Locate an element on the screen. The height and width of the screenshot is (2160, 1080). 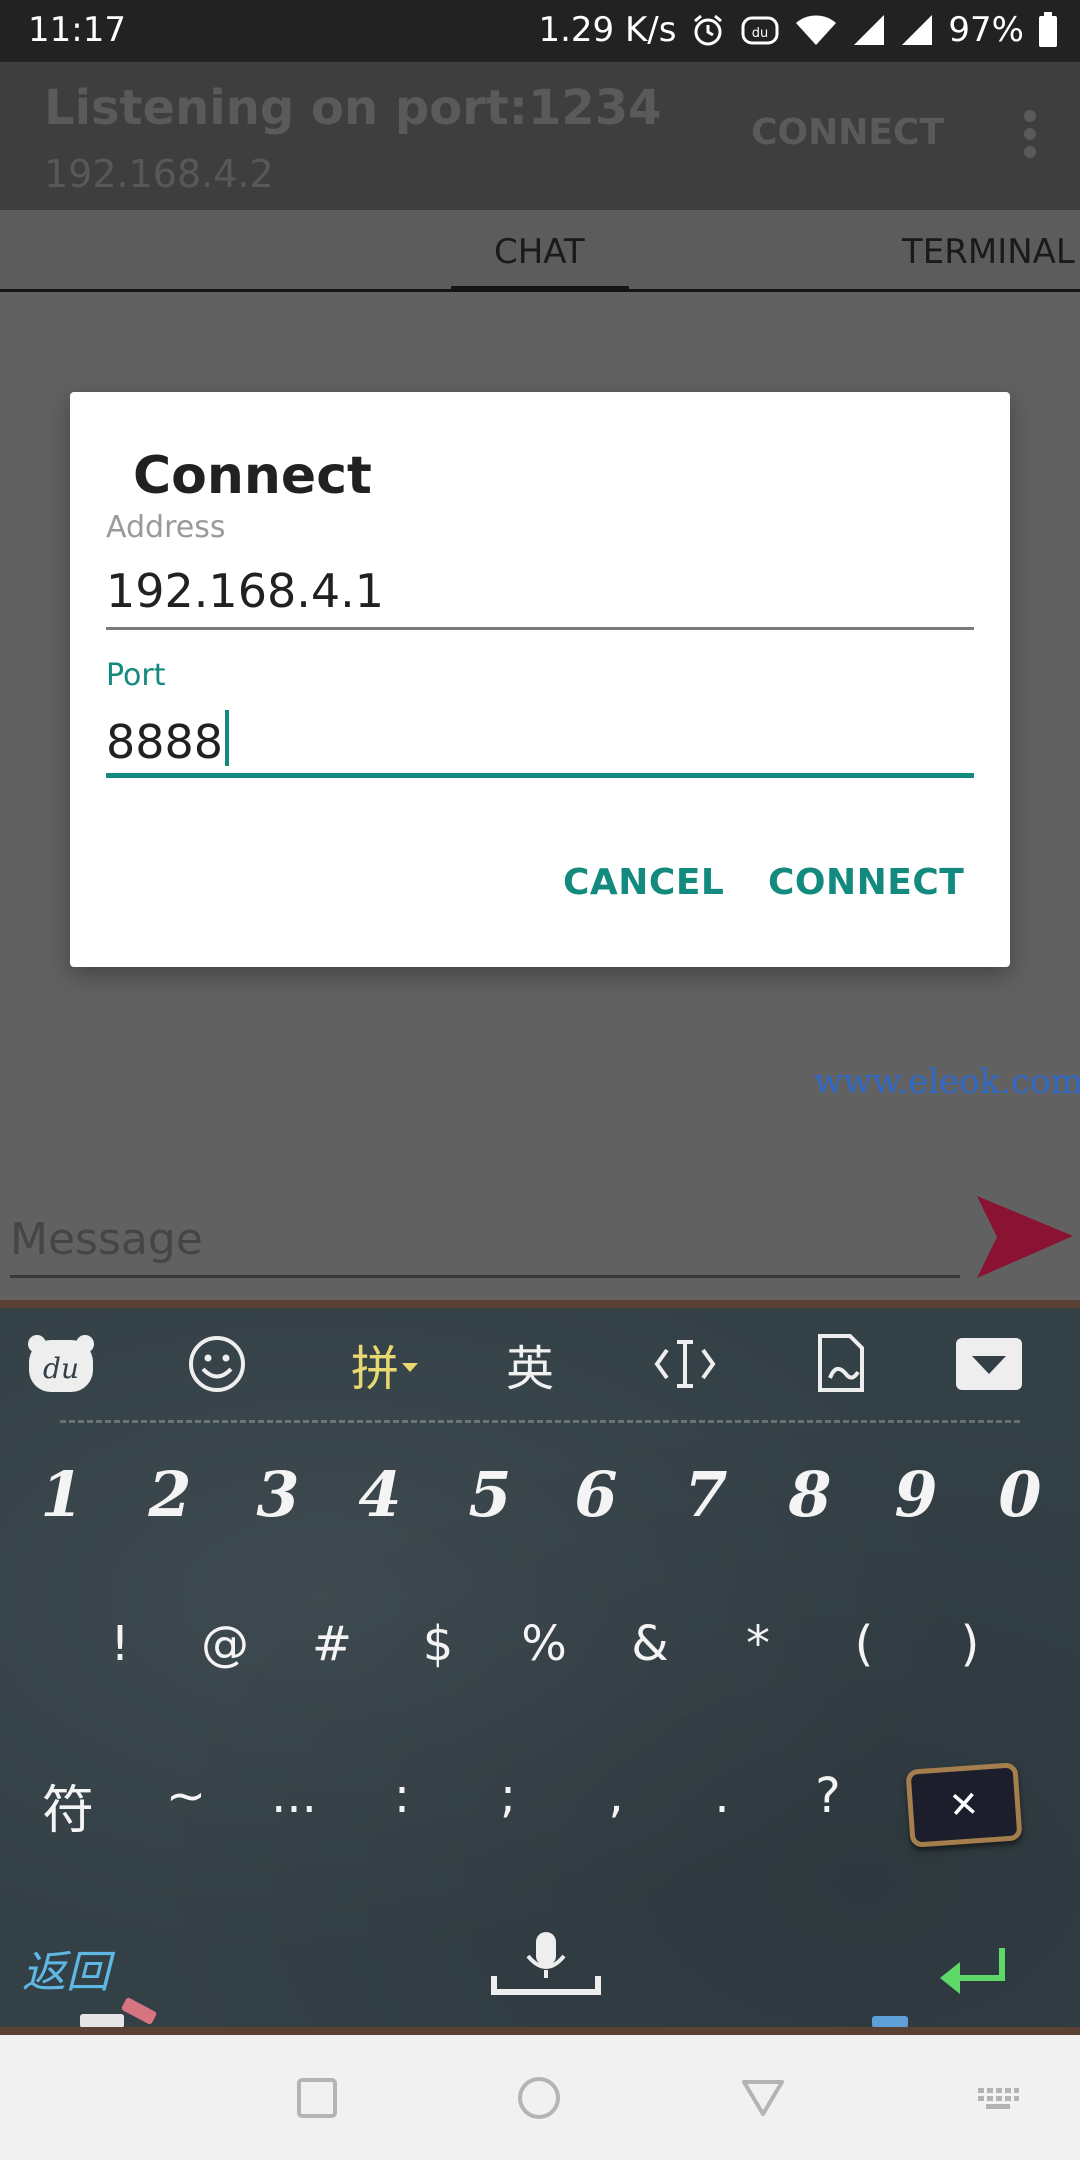
address-value: 192.168.4.1 is located at coordinates (245, 591).